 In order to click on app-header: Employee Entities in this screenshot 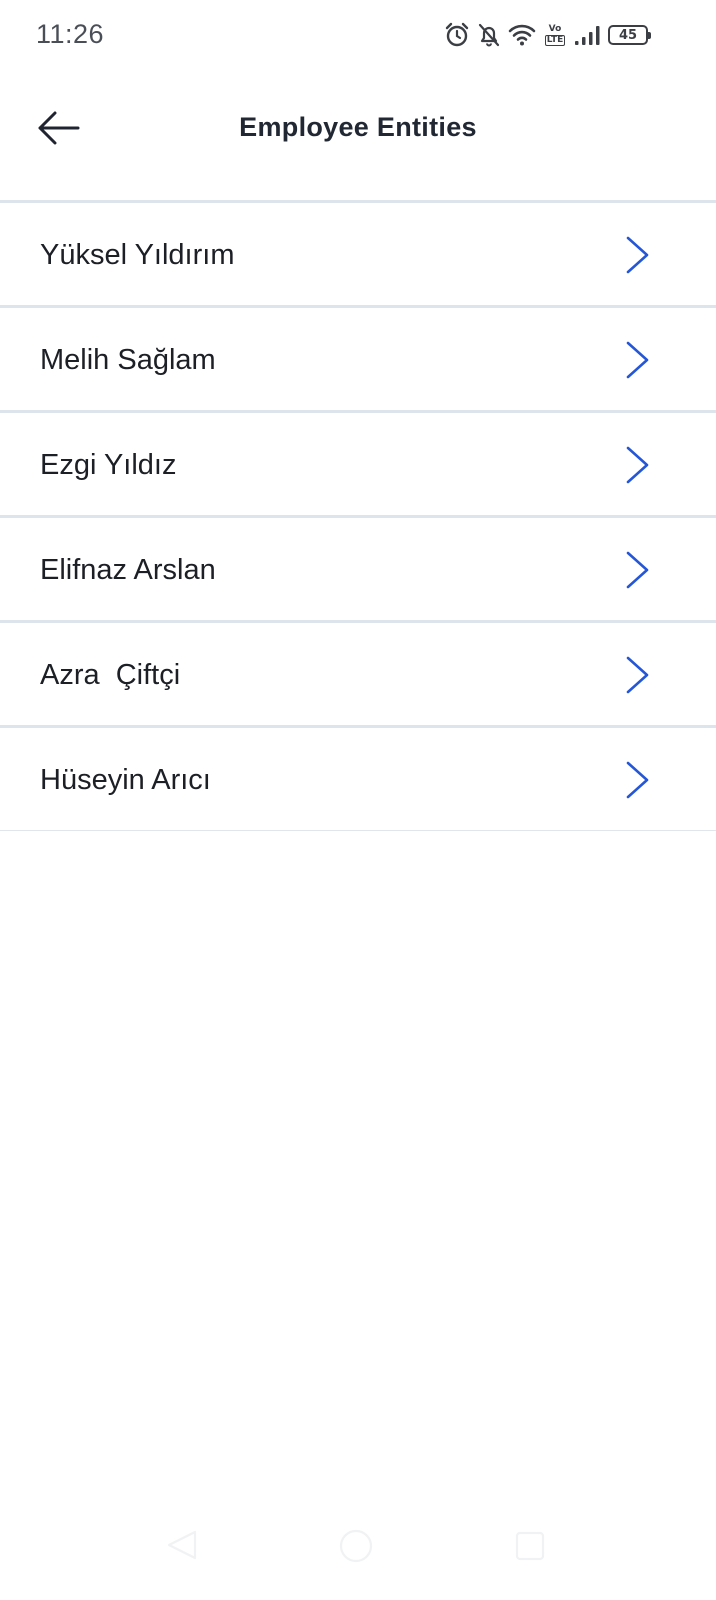, I will do `click(358, 135)`.